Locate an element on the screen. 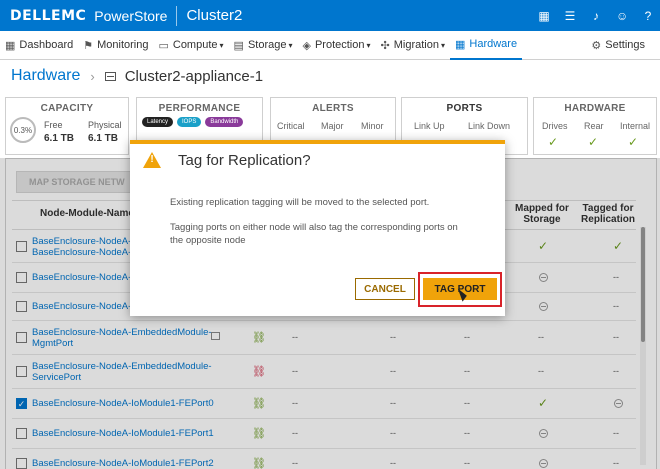 This screenshot has height=469, width=660. nav-label: Protection is located at coordinates (339, 45).